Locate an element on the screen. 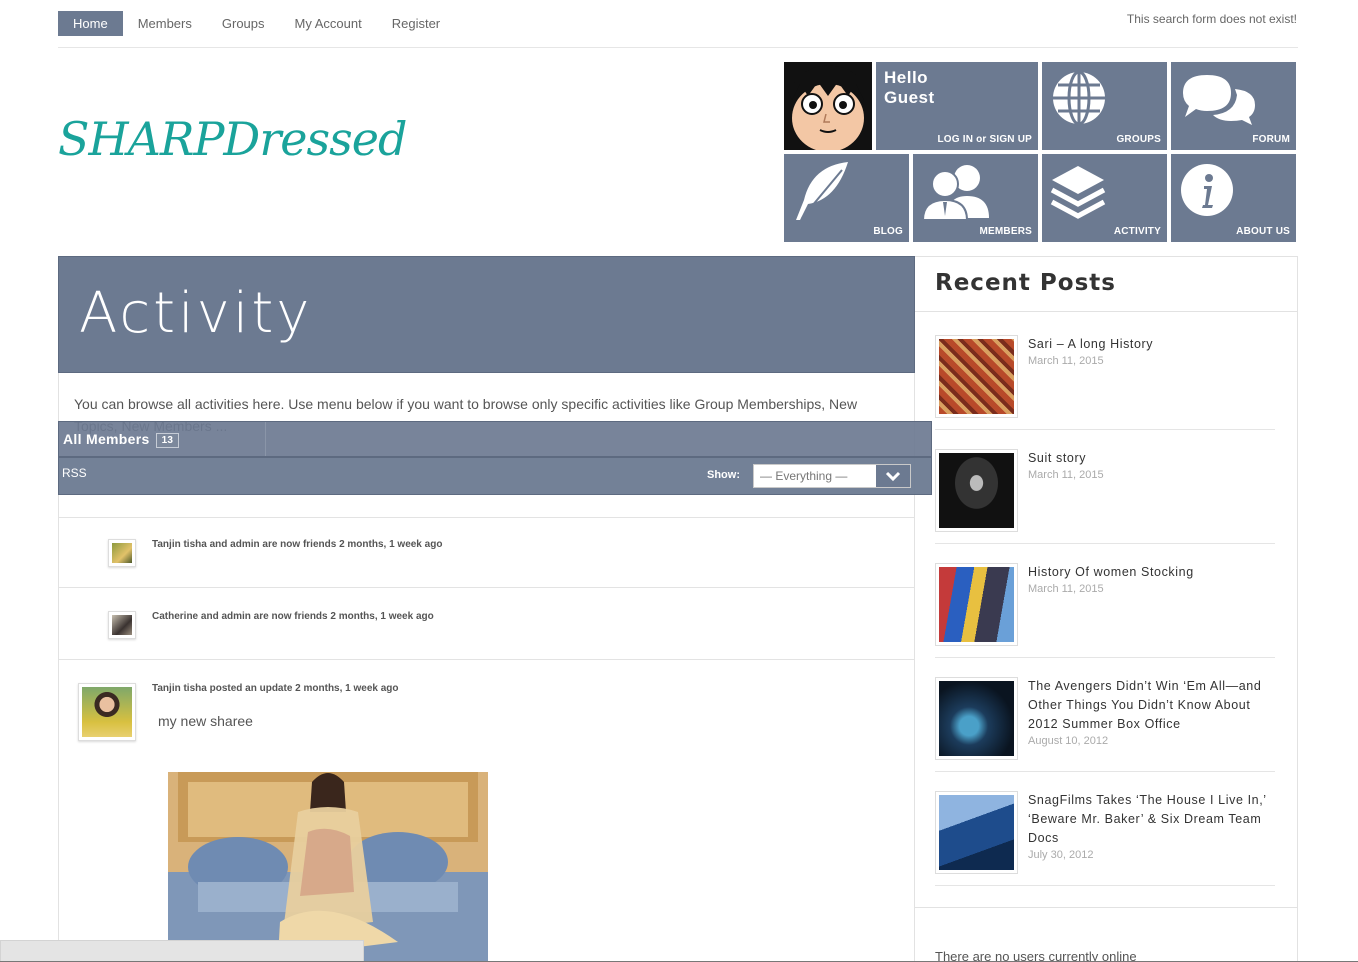 Image resolution: width=1358 pixels, height=962 pixels. cartoon-face-icon is located at coordinates (828, 106).